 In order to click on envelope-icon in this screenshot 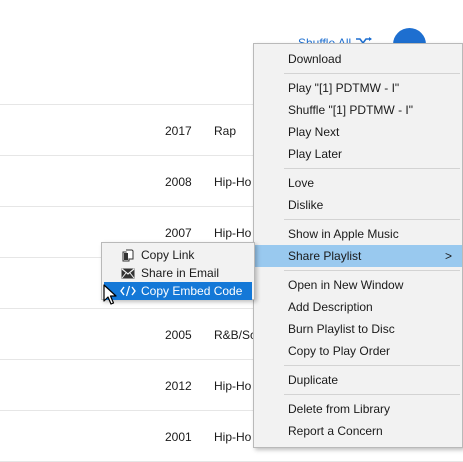, I will do `click(128, 273)`.